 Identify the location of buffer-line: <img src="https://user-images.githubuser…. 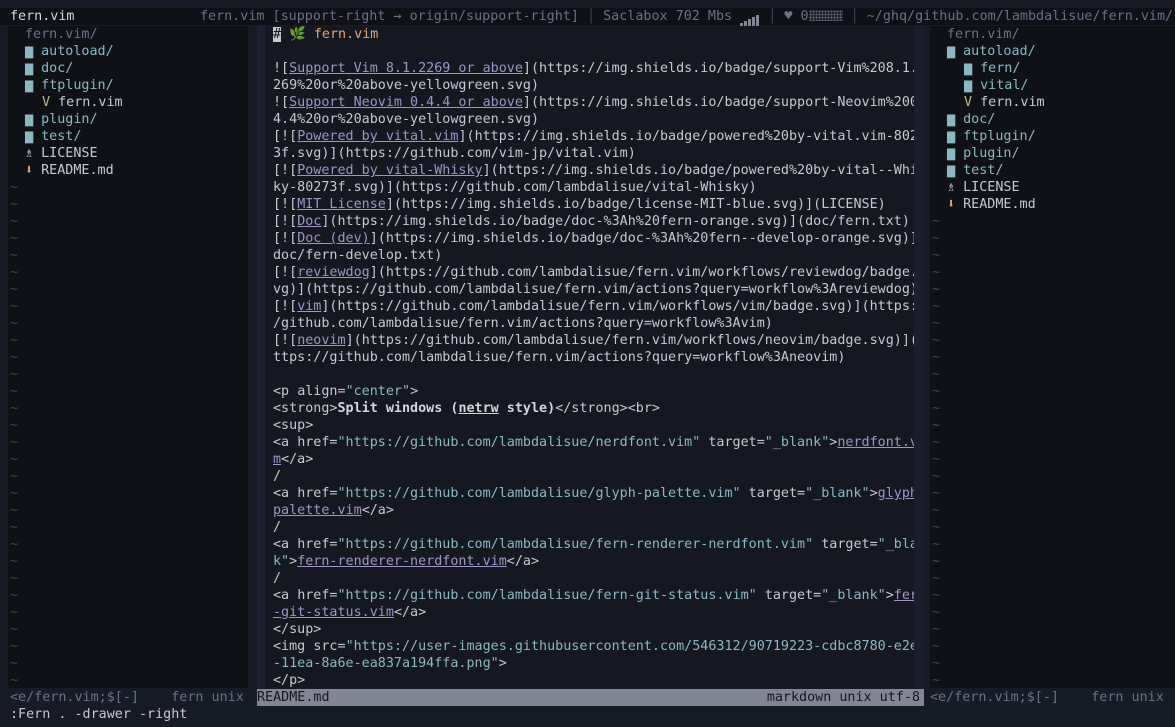
(597, 646).